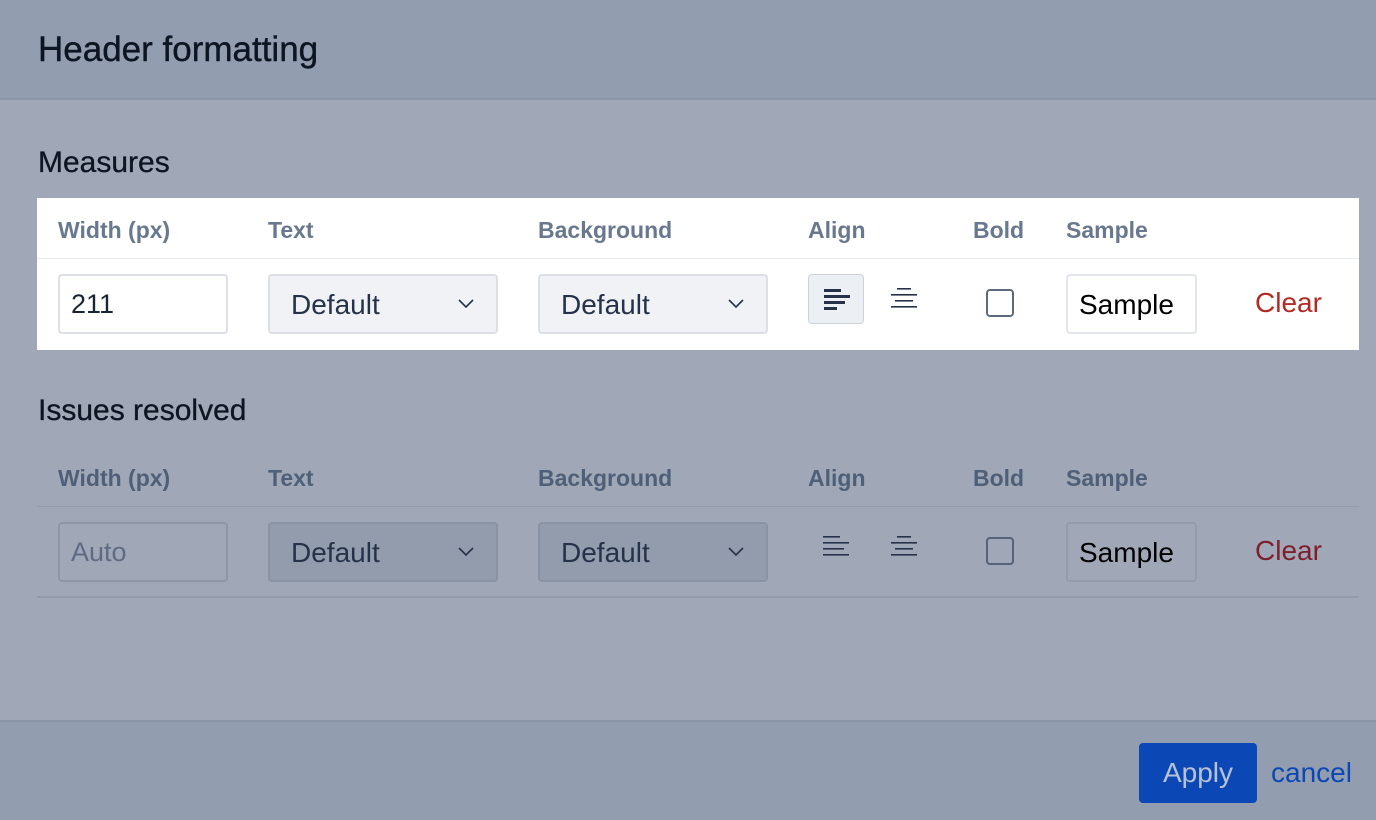 The image size is (1376, 820). Describe the element at coordinates (178, 49) in the screenshot. I see `dialog-title: Header formatting` at that location.